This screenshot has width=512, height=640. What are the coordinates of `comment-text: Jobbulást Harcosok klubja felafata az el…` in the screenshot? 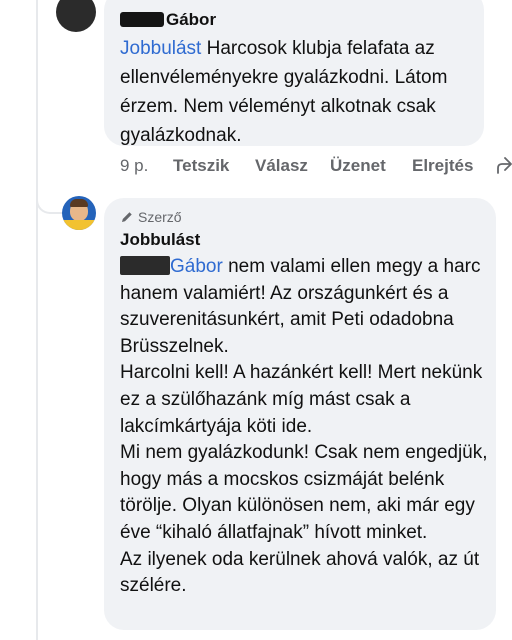 It's located at (284, 92).